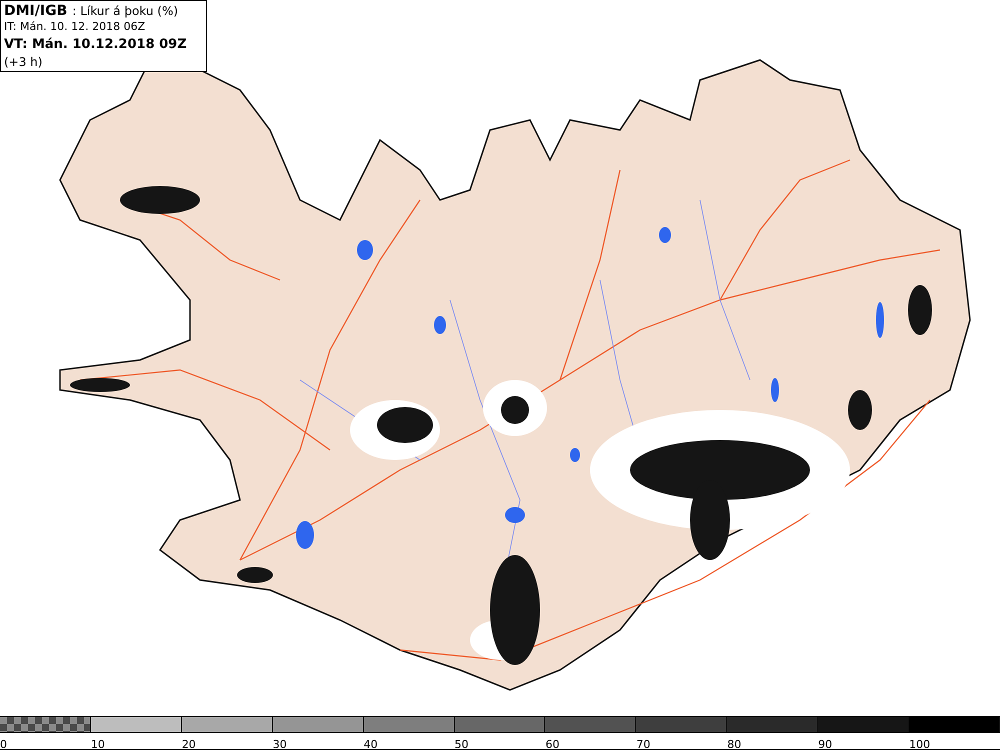 The height and width of the screenshot is (750, 1000). I want to click on source-label: DMI/IGB, so click(36, 11).